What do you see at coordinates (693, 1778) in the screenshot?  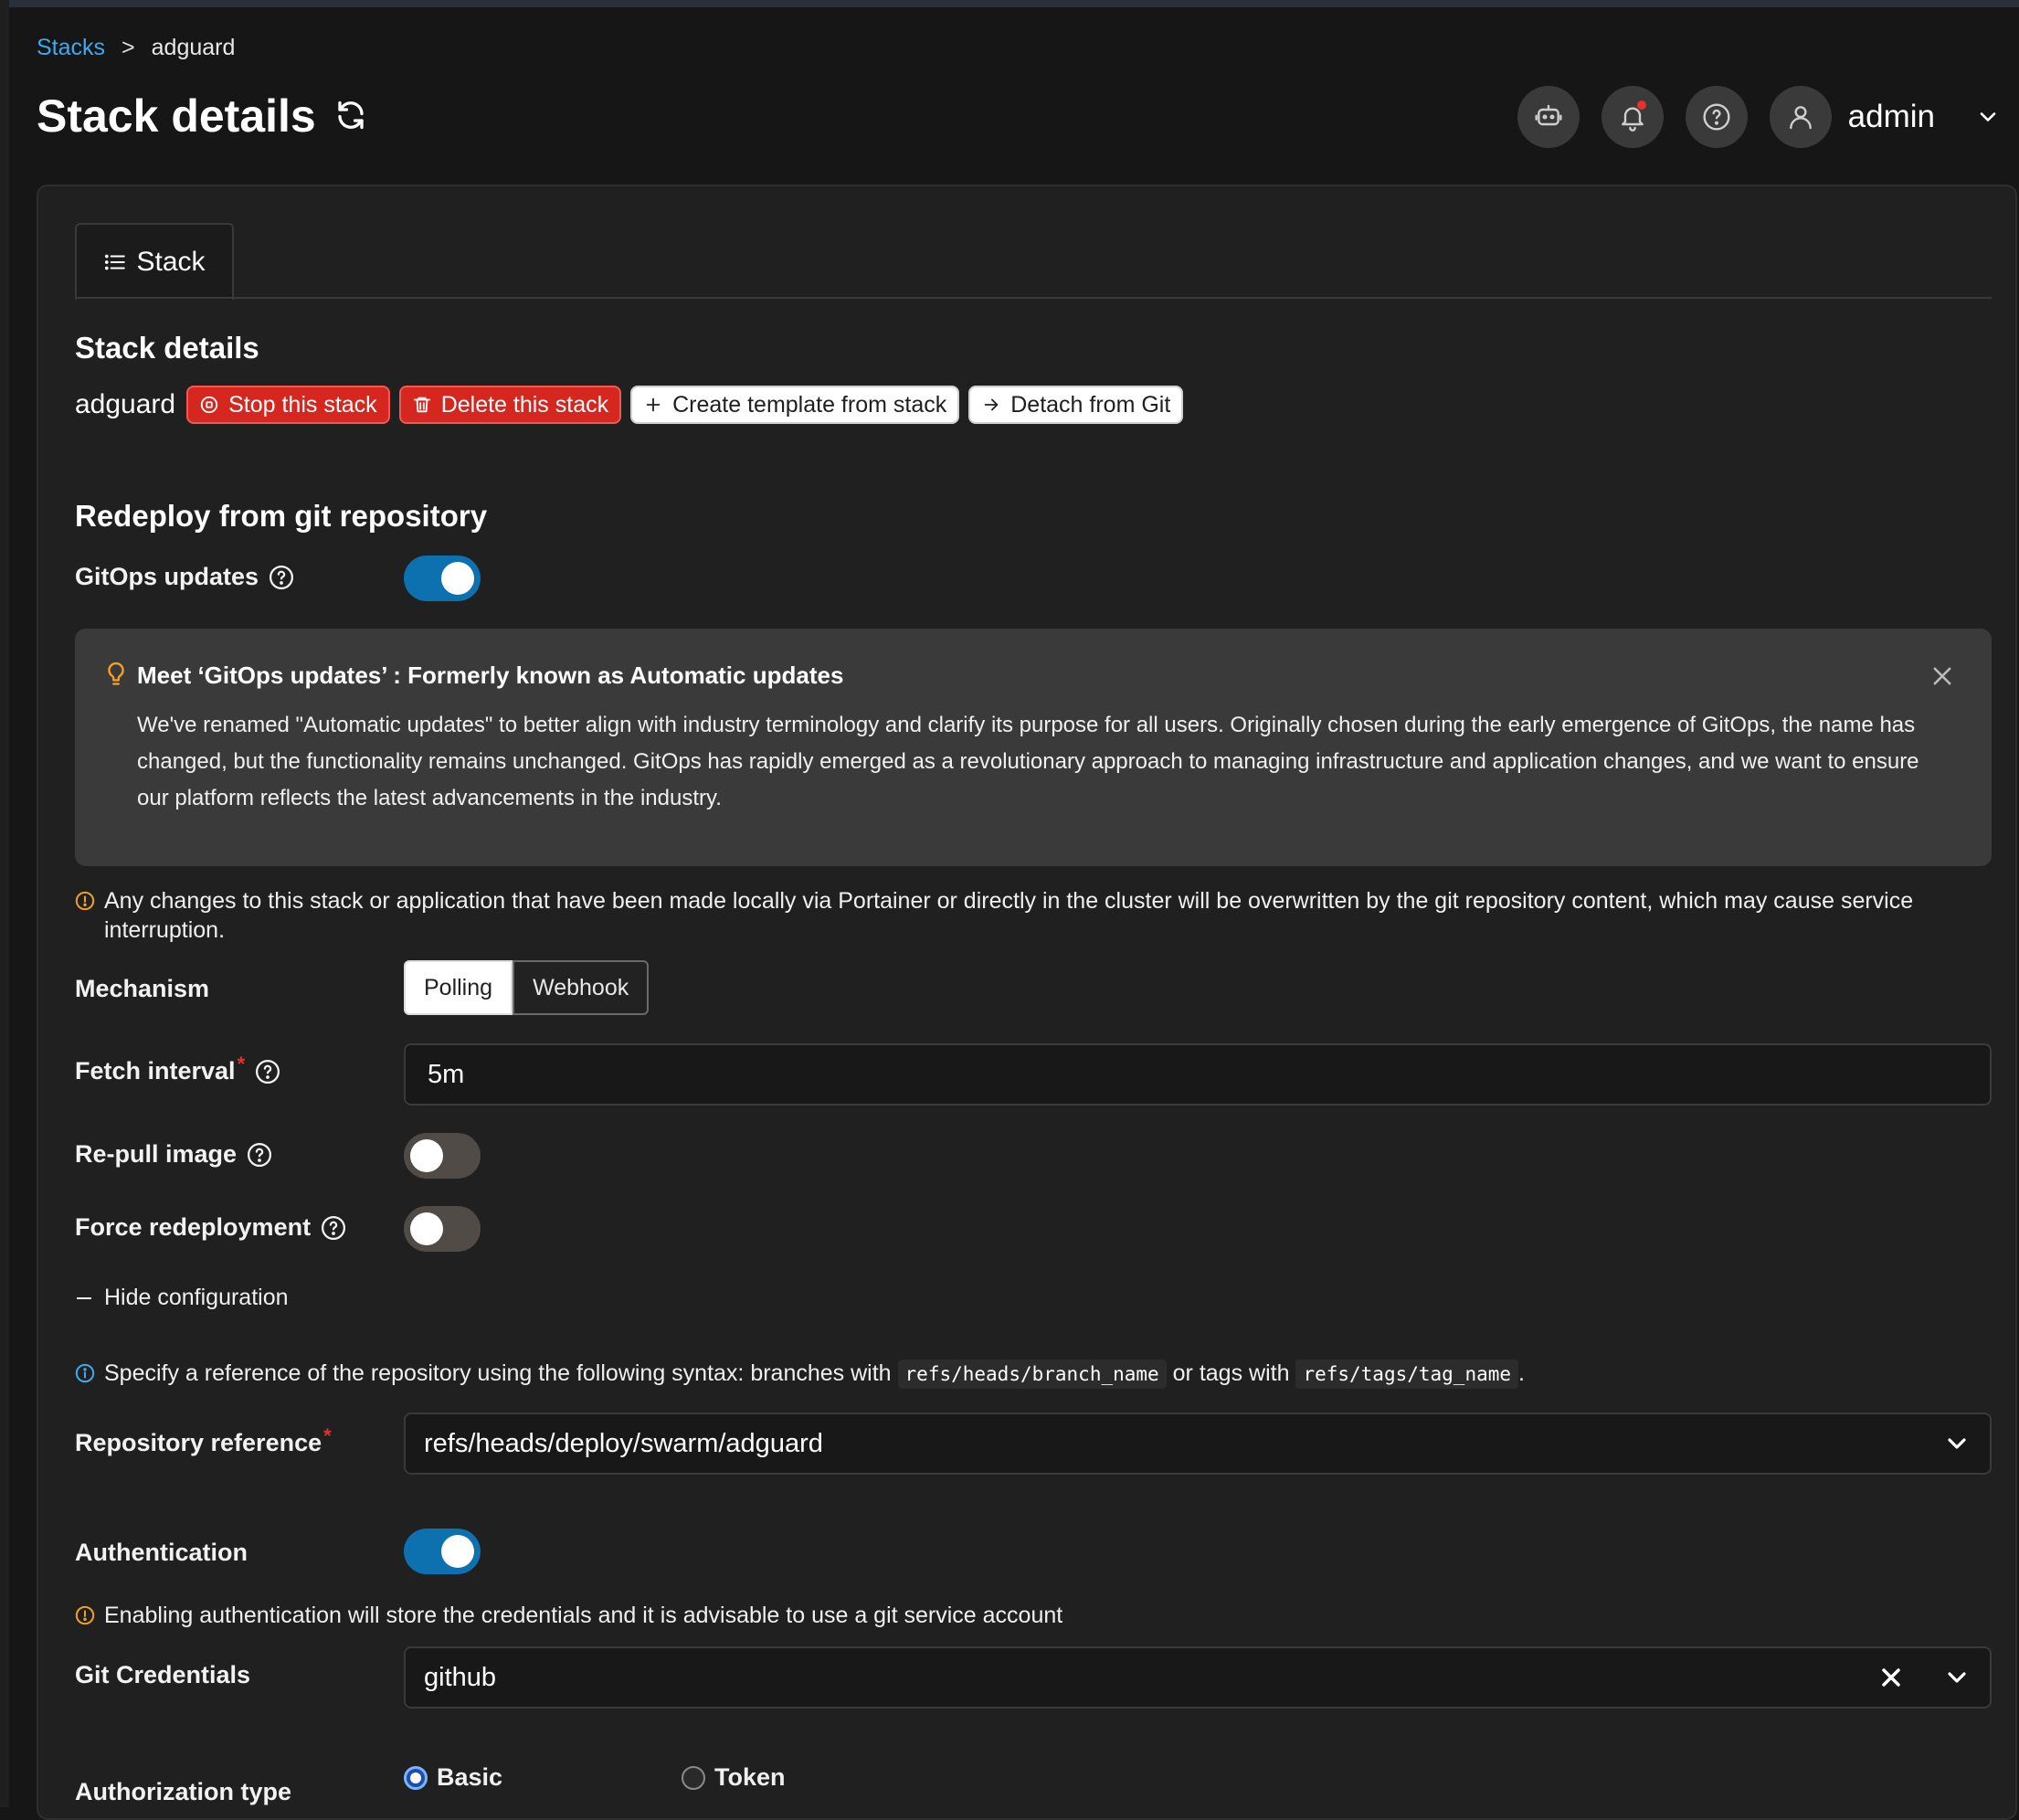 I see `radio-unselected` at bounding box center [693, 1778].